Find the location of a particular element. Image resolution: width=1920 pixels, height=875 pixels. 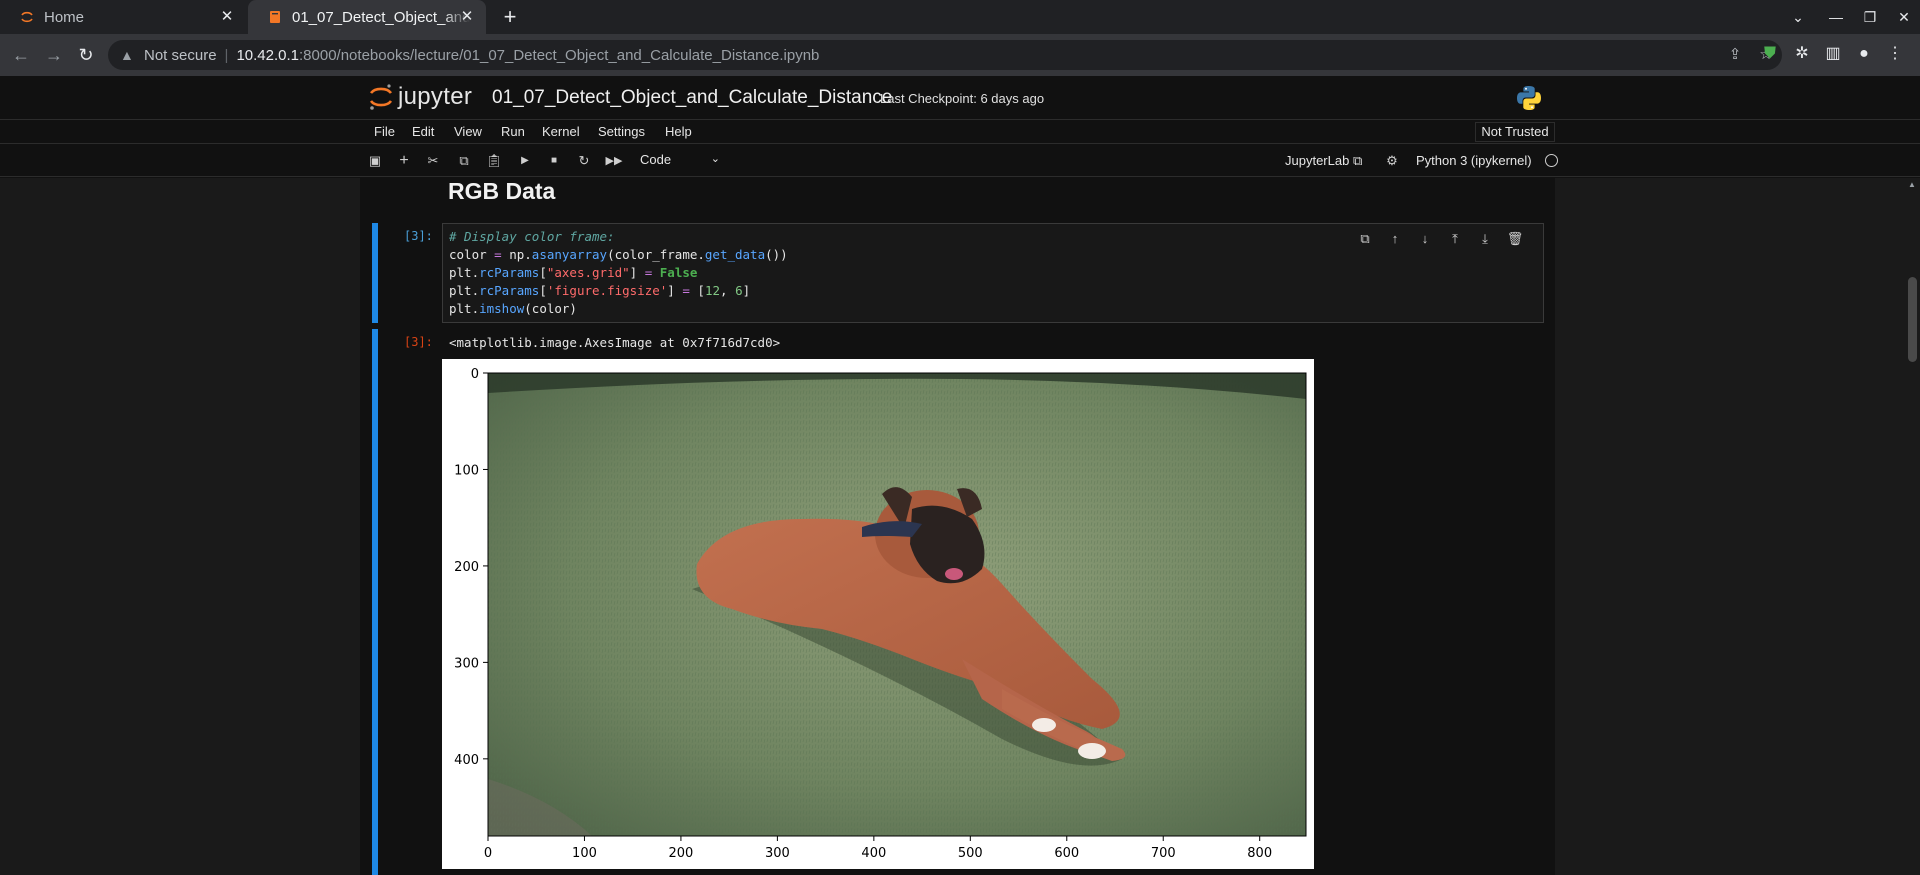

jupyterlab-link: JupyterLab ⧉ is located at coordinates (1323, 161).